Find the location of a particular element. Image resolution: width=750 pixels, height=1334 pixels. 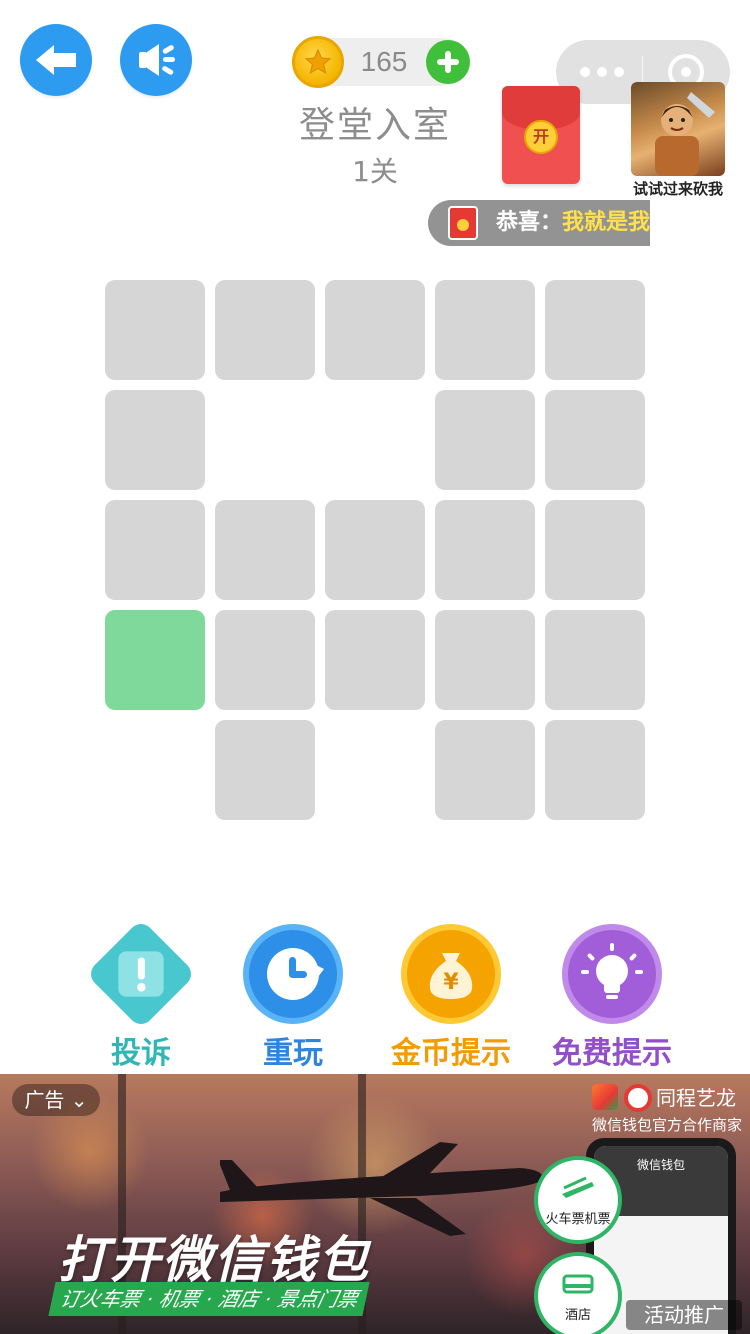

ad-brand: 同程艺龙 is located at coordinates (696, 1098).